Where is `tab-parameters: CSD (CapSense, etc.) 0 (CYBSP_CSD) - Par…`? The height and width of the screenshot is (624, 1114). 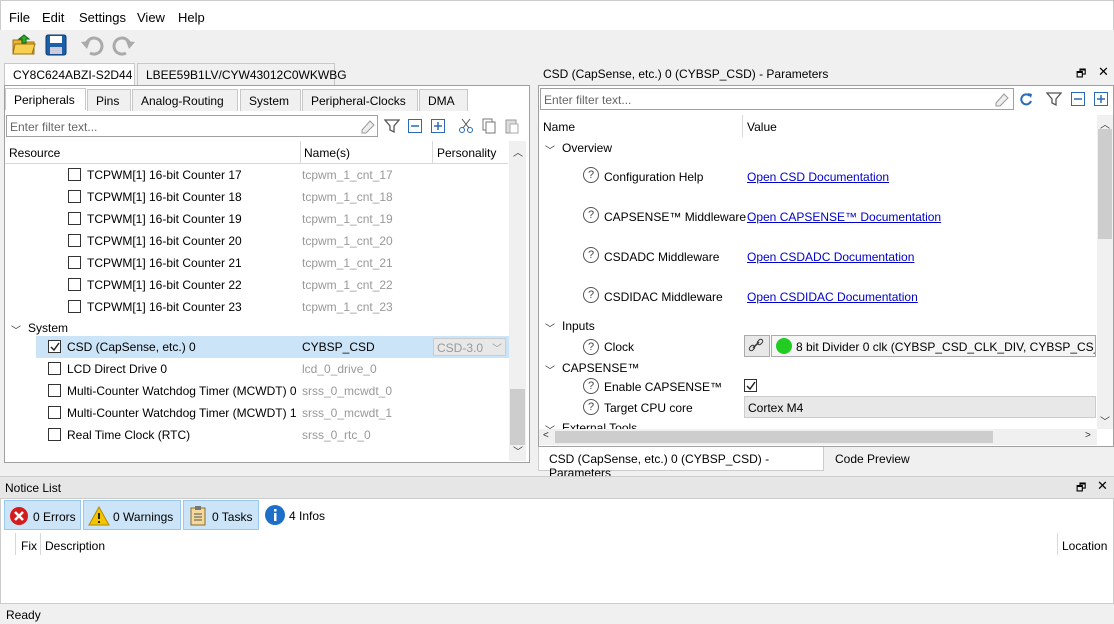
tab-parameters: CSD (CapSense, etc.) 0 (CYBSP_CSD) - Par… is located at coordinates (681, 463).